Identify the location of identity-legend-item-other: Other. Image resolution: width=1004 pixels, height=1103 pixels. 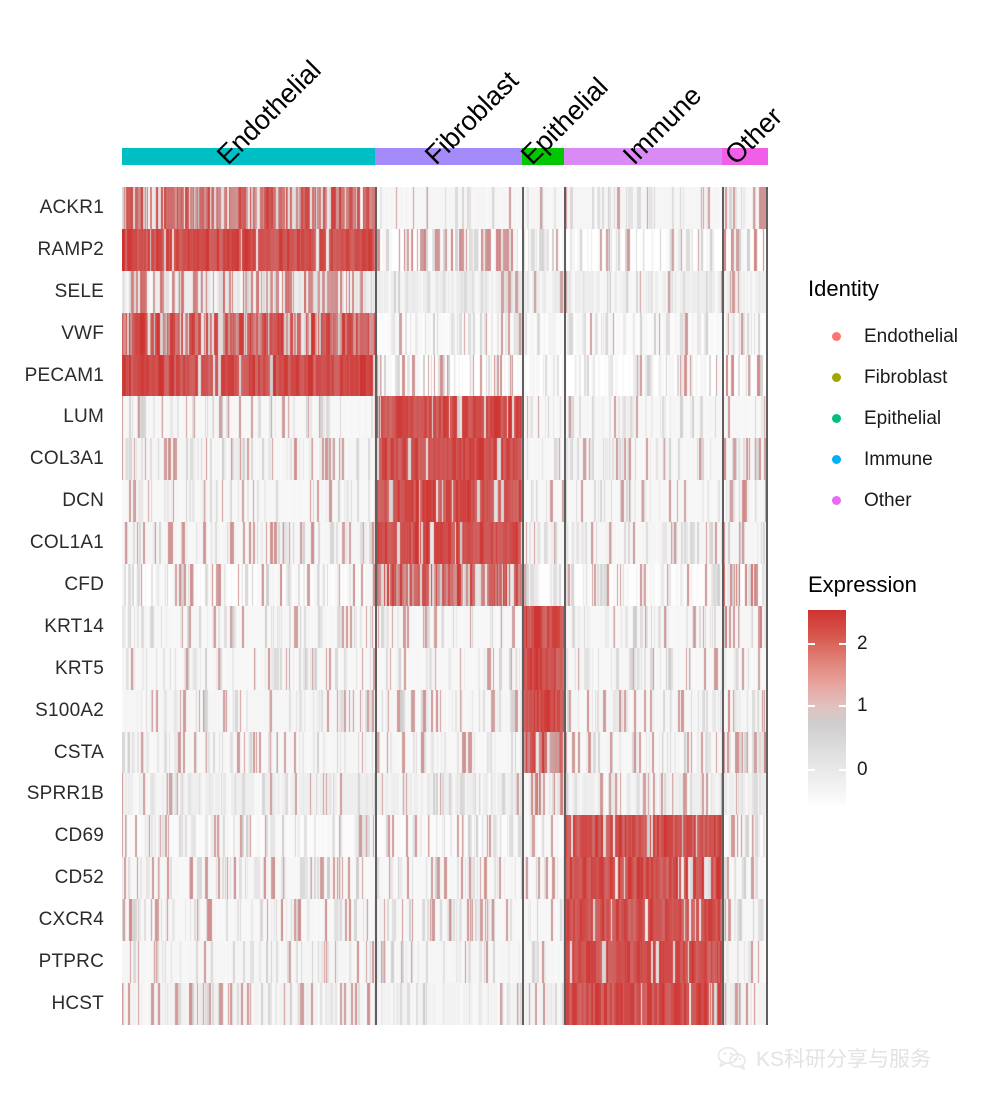
(883, 500).